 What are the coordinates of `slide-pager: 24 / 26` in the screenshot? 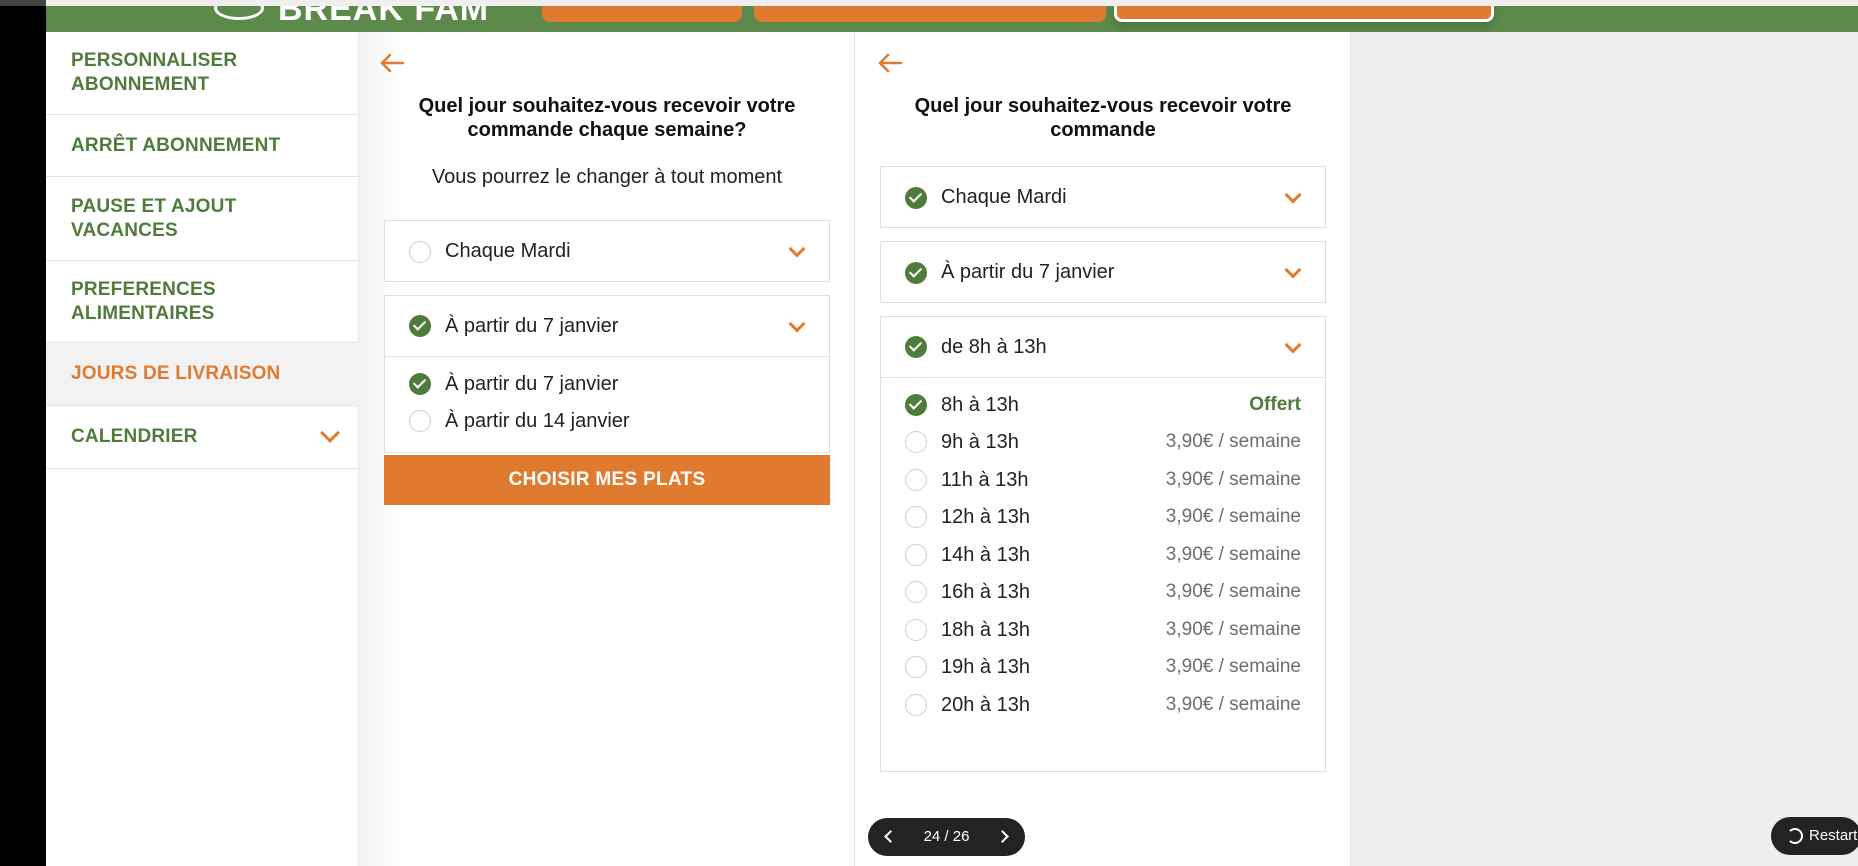 It's located at (946, 837).